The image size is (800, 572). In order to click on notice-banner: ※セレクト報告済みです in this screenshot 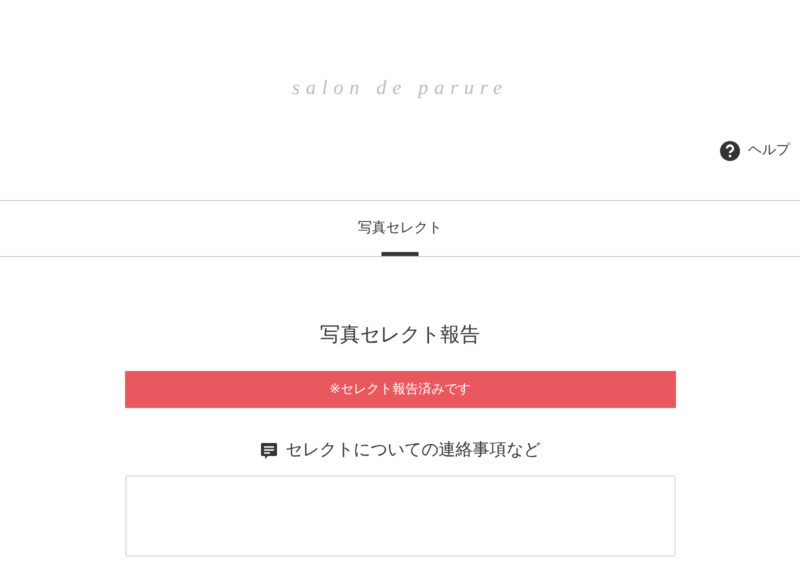, I will do `click(400, 389)`.